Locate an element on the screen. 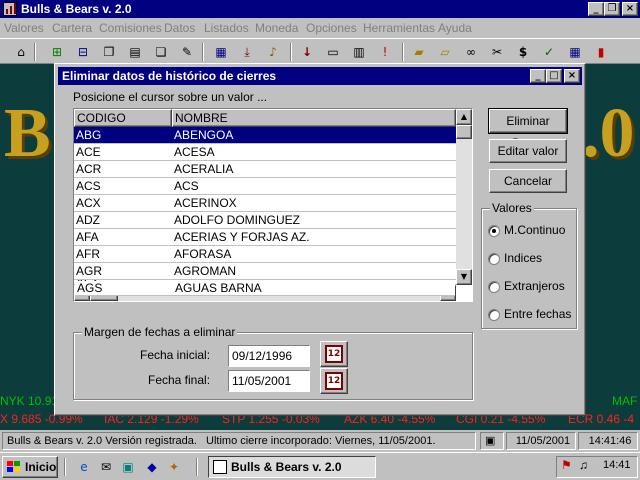 The height and width of the screenshot is (480, 640). delete-data-button: Eliminar Datos is located at coordinates (528, 129).